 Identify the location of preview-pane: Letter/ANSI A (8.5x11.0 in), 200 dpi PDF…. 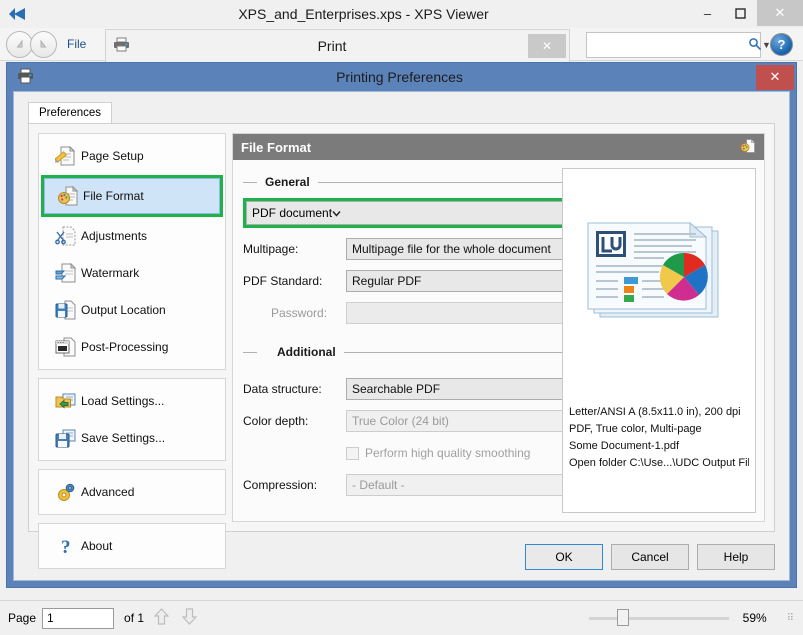
(659, 340).